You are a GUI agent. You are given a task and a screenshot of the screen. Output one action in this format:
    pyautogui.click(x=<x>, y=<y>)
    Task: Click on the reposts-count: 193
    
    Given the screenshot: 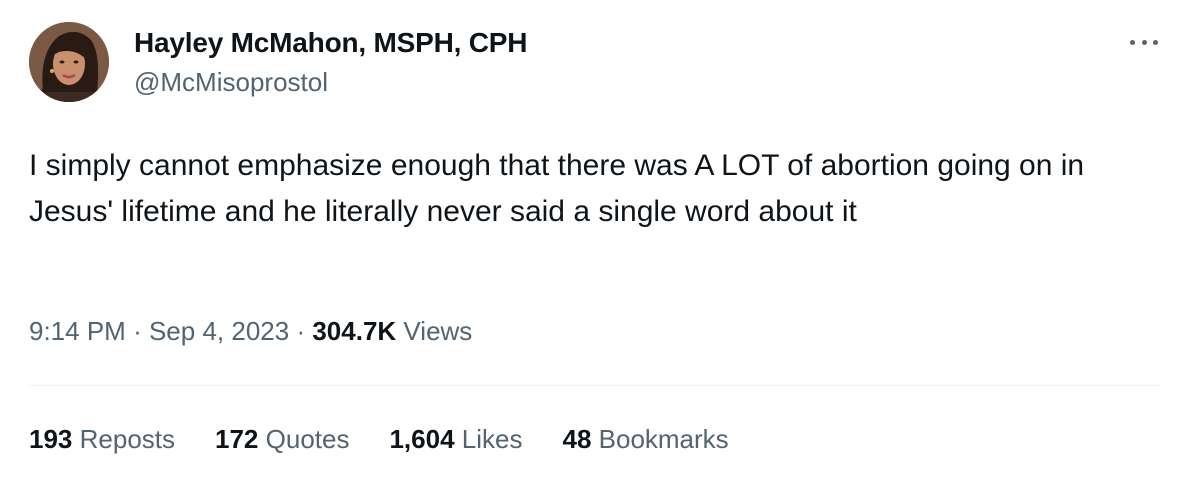 What is the action you would take?
    pyautogui.click(x=51, y=439)
    